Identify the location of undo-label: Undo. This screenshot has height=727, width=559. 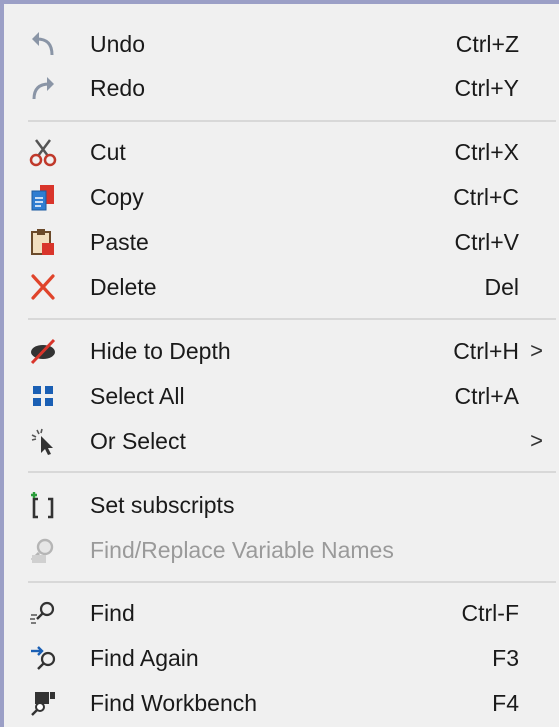
(117, 43).